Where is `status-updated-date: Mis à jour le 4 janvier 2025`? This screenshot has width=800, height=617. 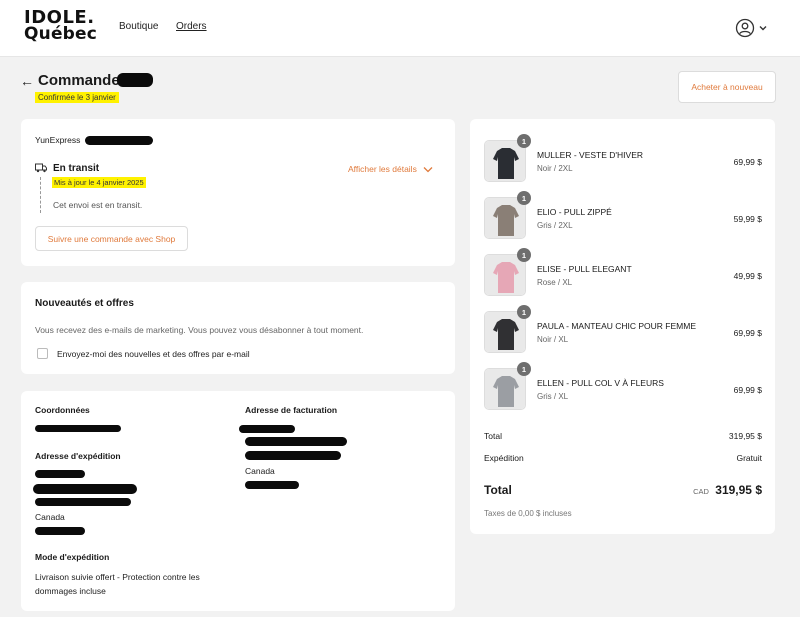
status-updated-date: Mis à jour le 4 janvier 2025 is located at coordinates (99, 182).